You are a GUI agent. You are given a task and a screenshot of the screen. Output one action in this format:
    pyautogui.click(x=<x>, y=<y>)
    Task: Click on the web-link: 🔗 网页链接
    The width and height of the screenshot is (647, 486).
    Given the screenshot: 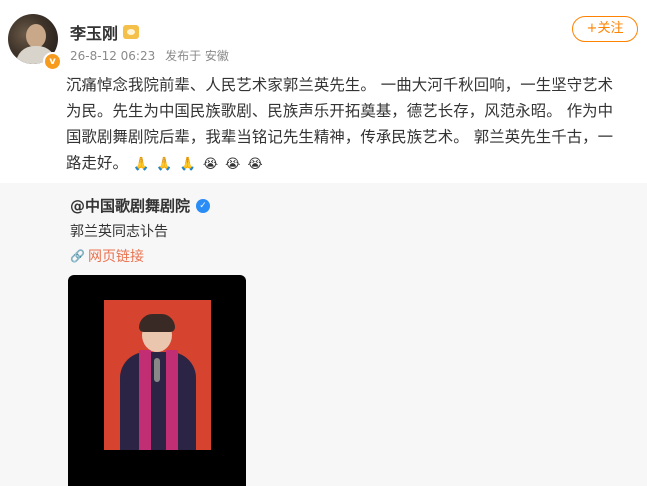 What is the action you would take?
    pyautogui.click(x=107, y=256)
    